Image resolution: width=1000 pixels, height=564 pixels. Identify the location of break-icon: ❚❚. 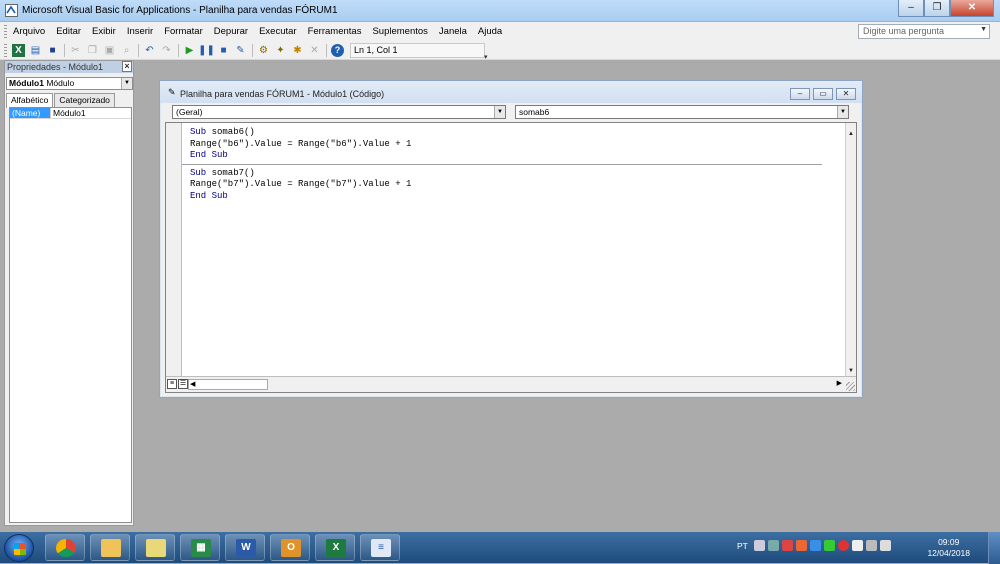
(206, 50).